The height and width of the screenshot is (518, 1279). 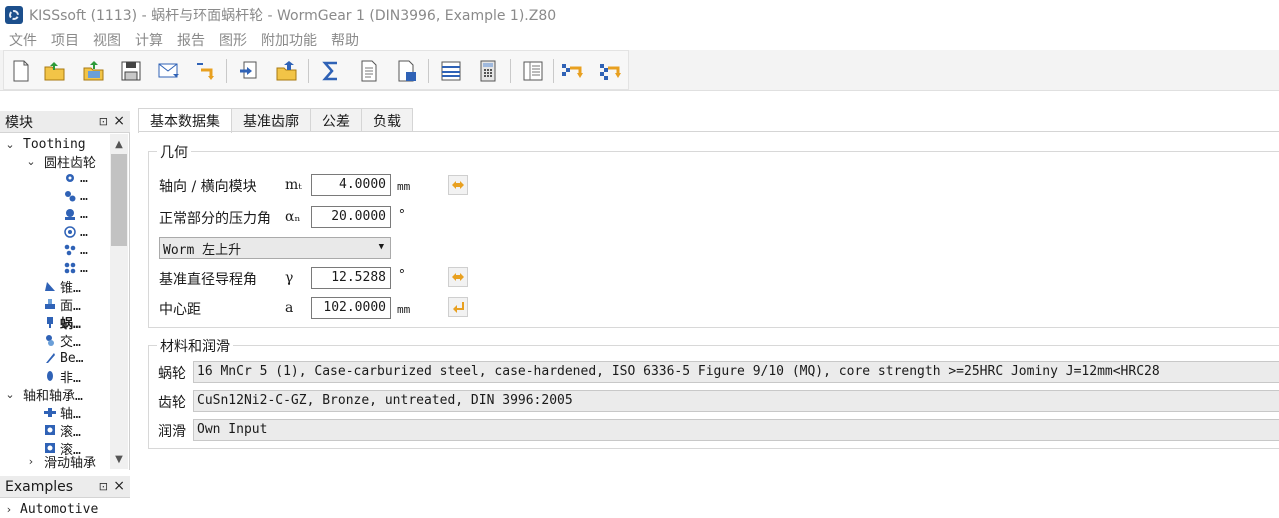 I want to click on bevel-gear-icon, so click(x=50, y=286).